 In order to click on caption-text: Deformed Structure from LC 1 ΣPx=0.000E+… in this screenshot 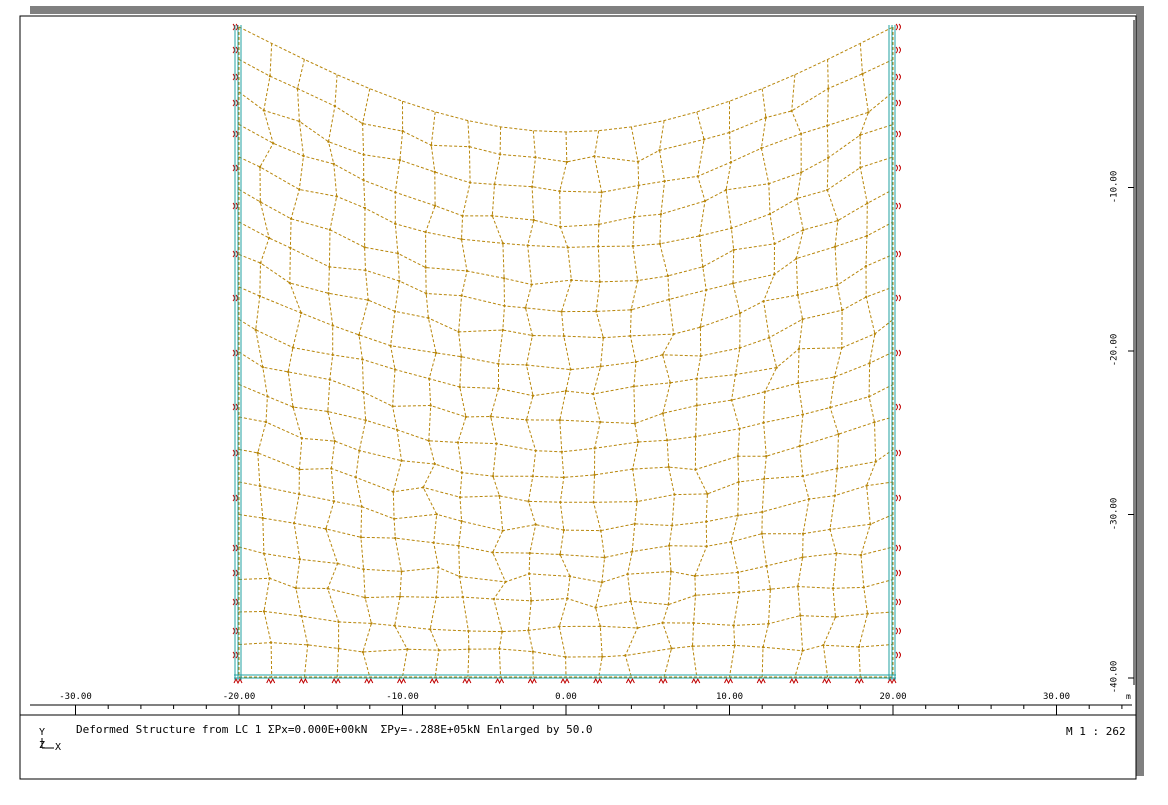, I will do `click(334, 729)`.